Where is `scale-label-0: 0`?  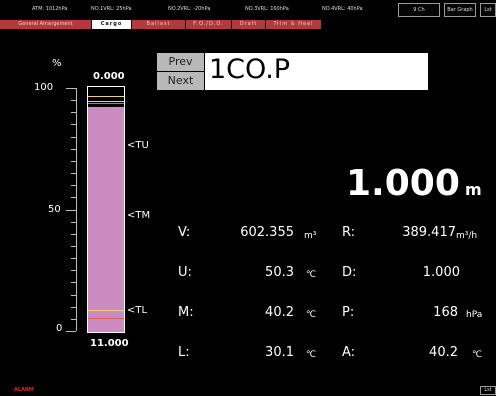 scale-label-0: 0 is located at coordinates (59, 328).